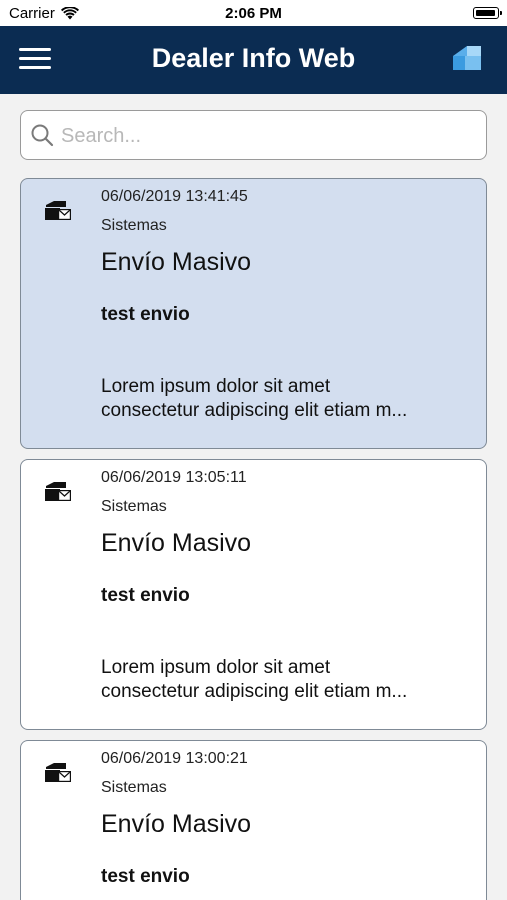  I want to click on message-date: 06/06/2019 13:00:21, so click(174, 758).